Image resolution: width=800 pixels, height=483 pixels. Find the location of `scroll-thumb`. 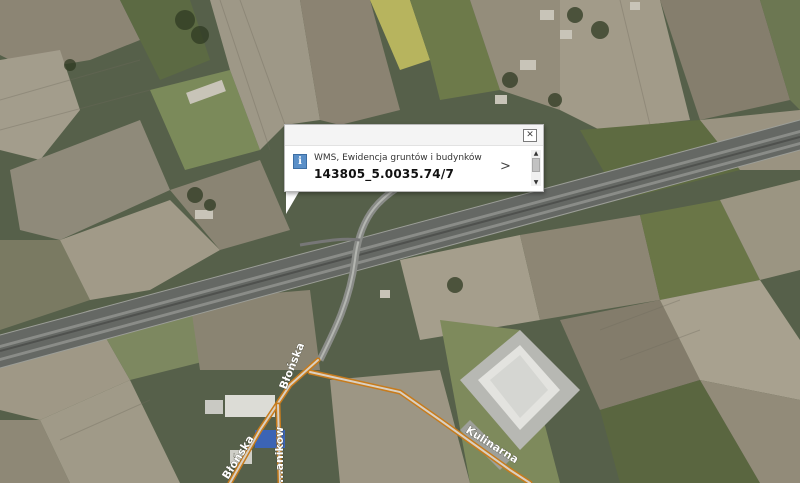

scroll-thumb is located at coordinates (536, 165).